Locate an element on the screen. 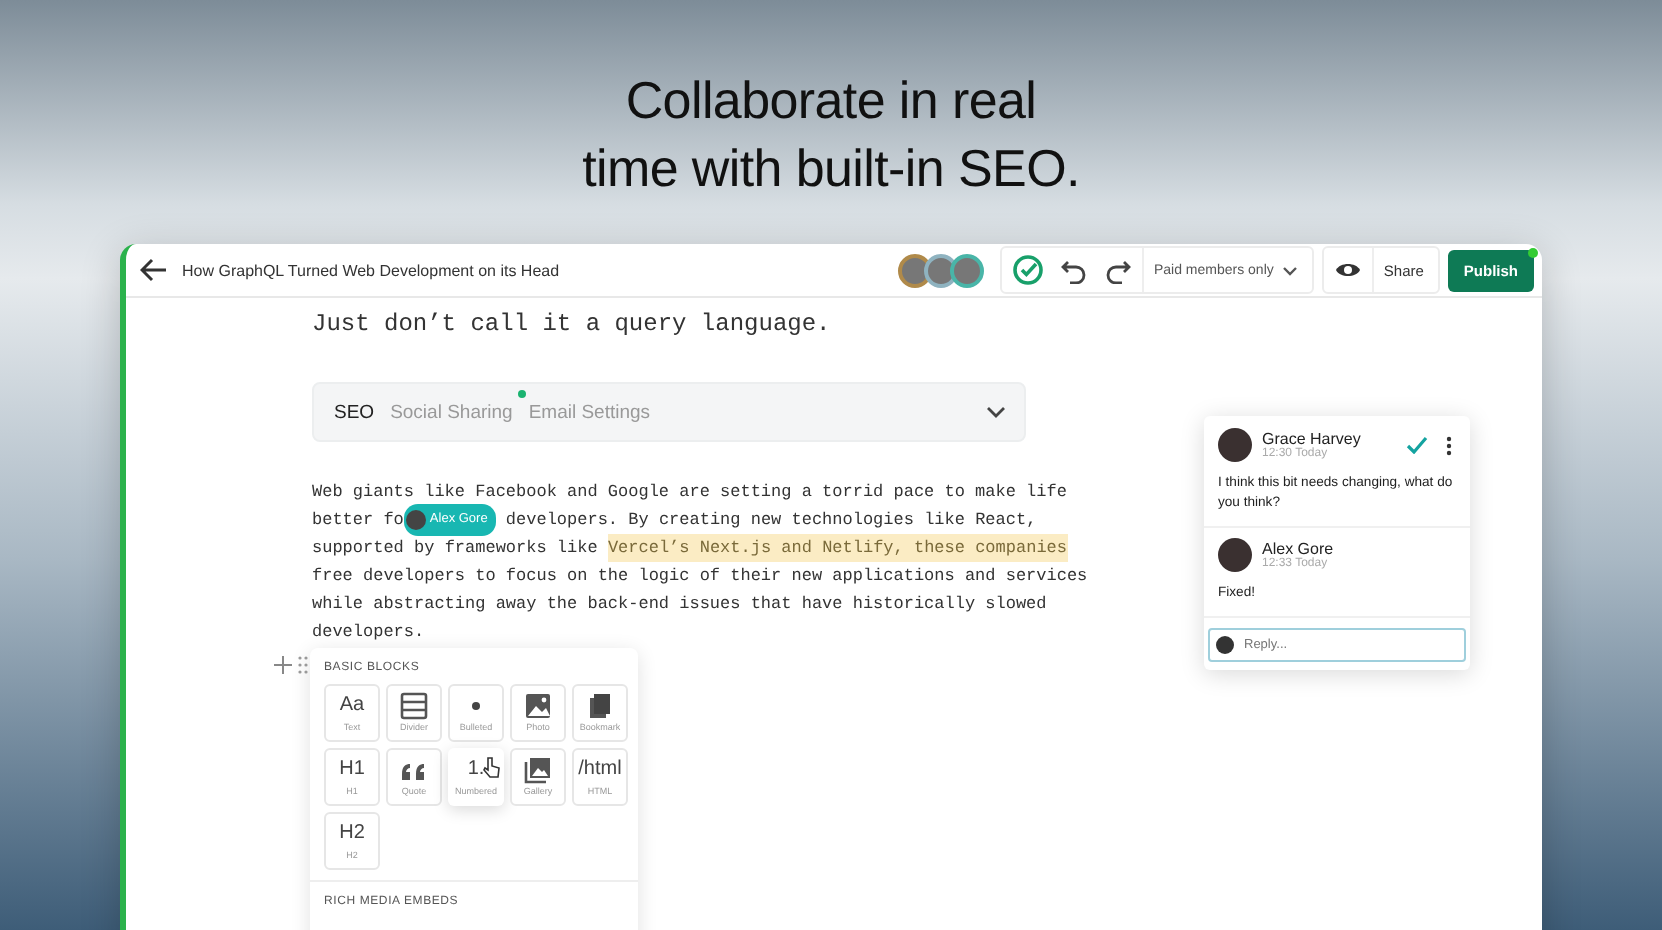 This screenshot has width=1662, height=930. paragraph-text: by frameworks like is located at coordinates (506, 549).